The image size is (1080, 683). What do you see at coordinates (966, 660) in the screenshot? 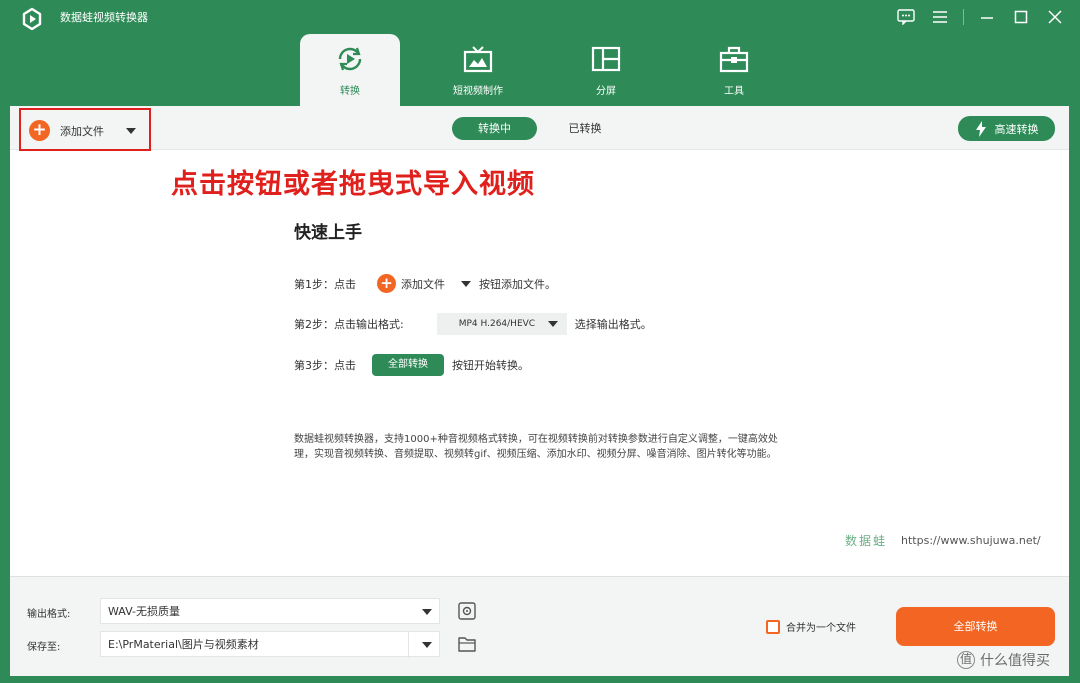
I see `site-logo-icon: 值` at bounding box center [966, 660].